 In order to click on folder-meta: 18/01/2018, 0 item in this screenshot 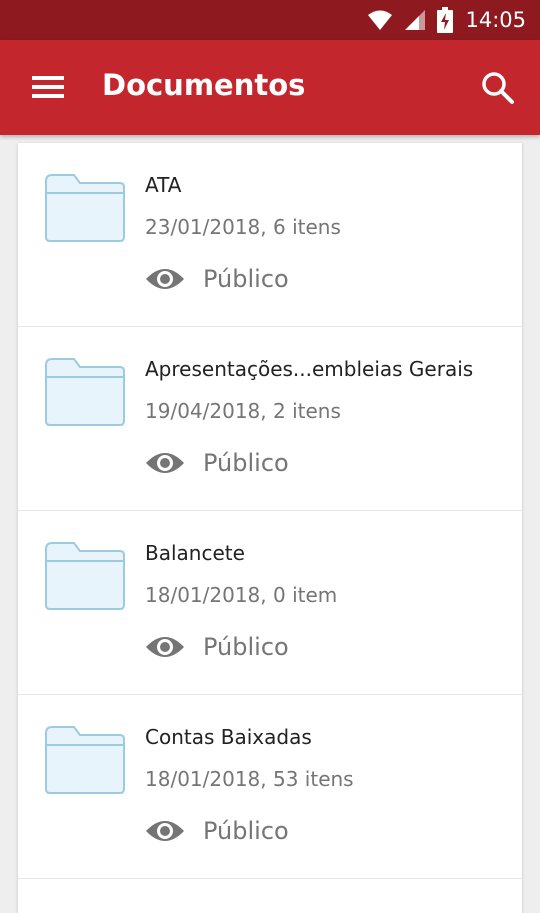, I will do `click(241, 595)`.